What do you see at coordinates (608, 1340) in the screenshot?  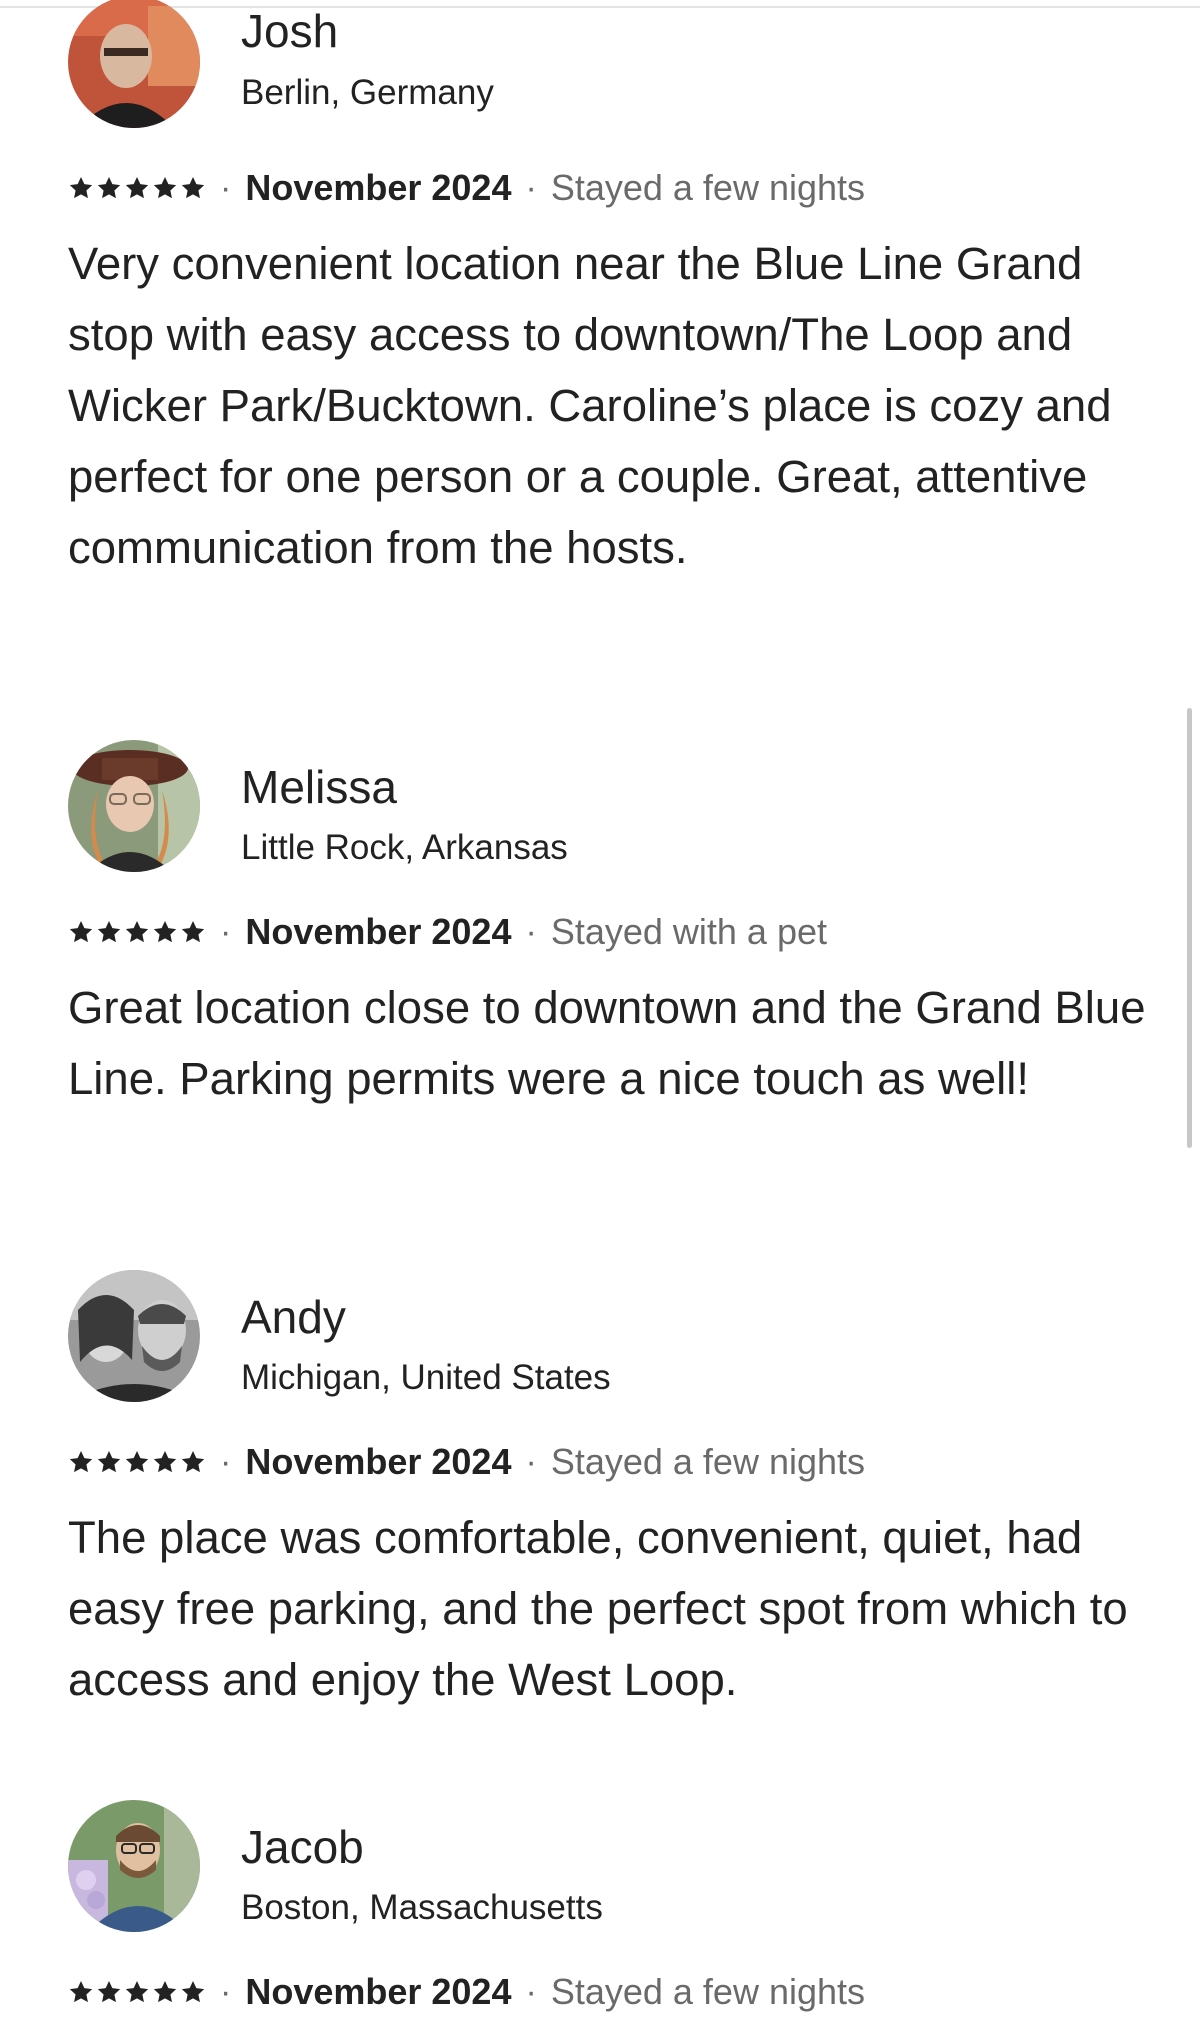 I see `review-header: Andy Michigan, United States` at bounding box center [608, 1340].